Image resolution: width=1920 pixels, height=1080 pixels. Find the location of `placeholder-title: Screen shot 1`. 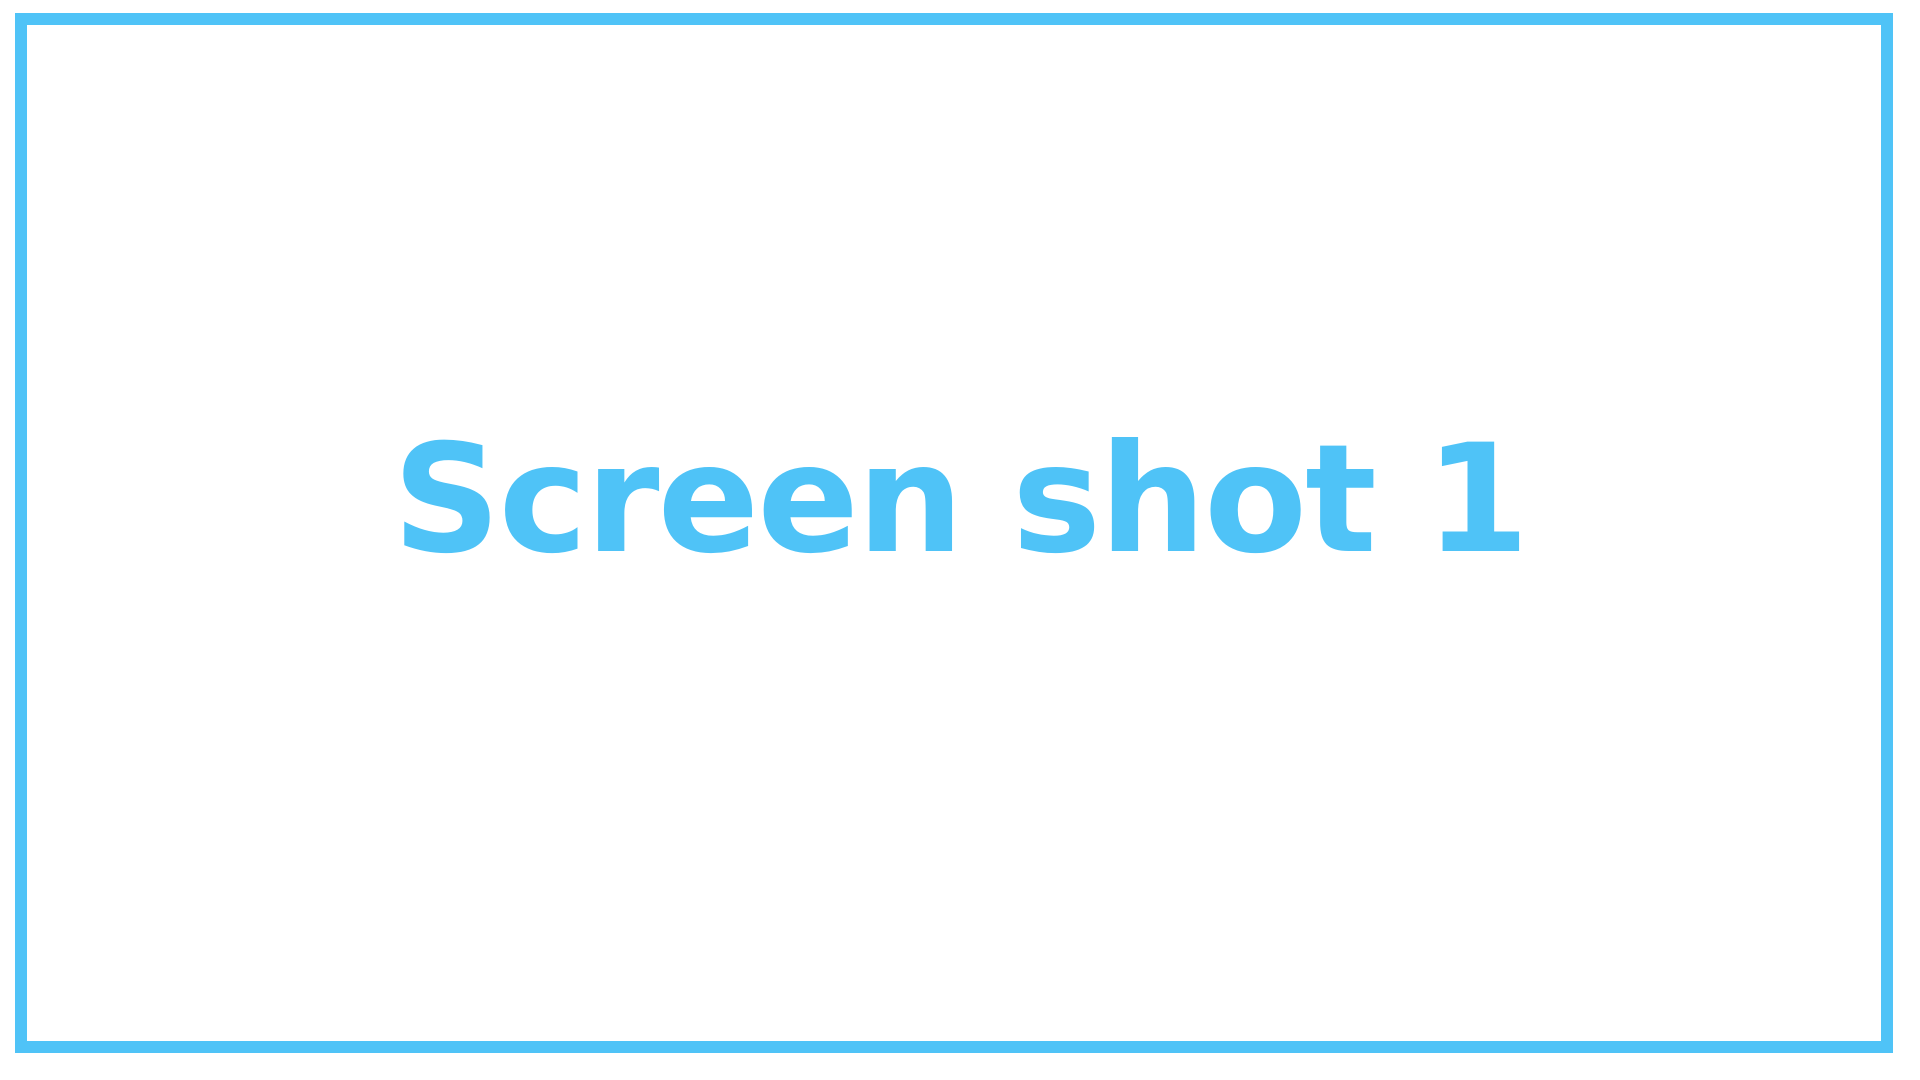

placeholder-title: Screen shot 1 is located at coordinates (961, 500).